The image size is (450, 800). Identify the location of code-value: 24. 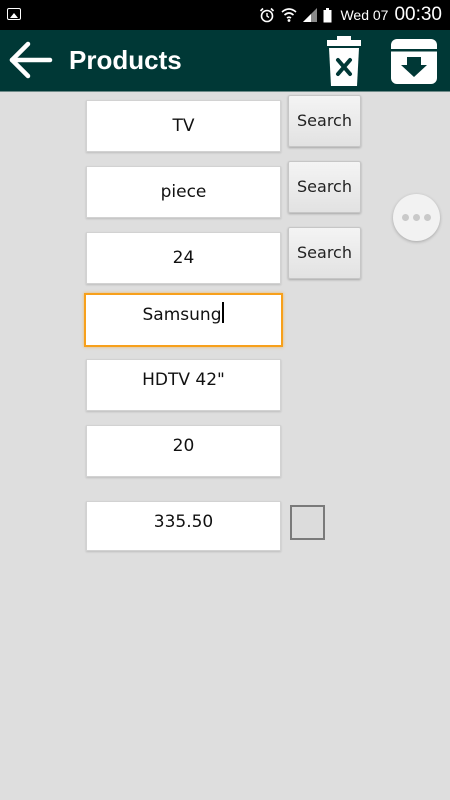
(183, 258).